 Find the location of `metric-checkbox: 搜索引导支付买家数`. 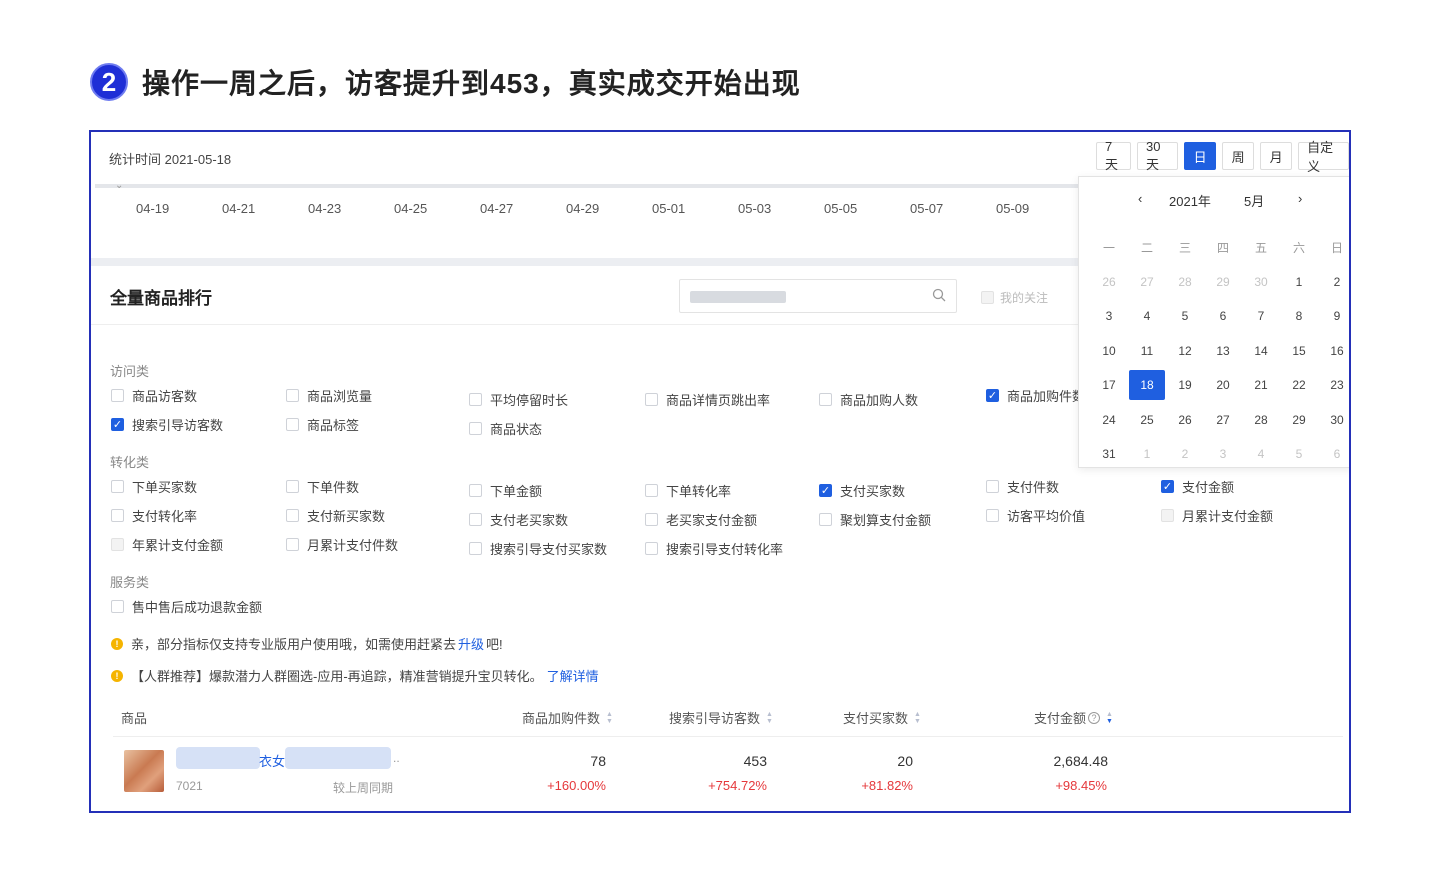

metric-checkbox: 搜索引导支付买家数 is located at coordinates (538, 548).